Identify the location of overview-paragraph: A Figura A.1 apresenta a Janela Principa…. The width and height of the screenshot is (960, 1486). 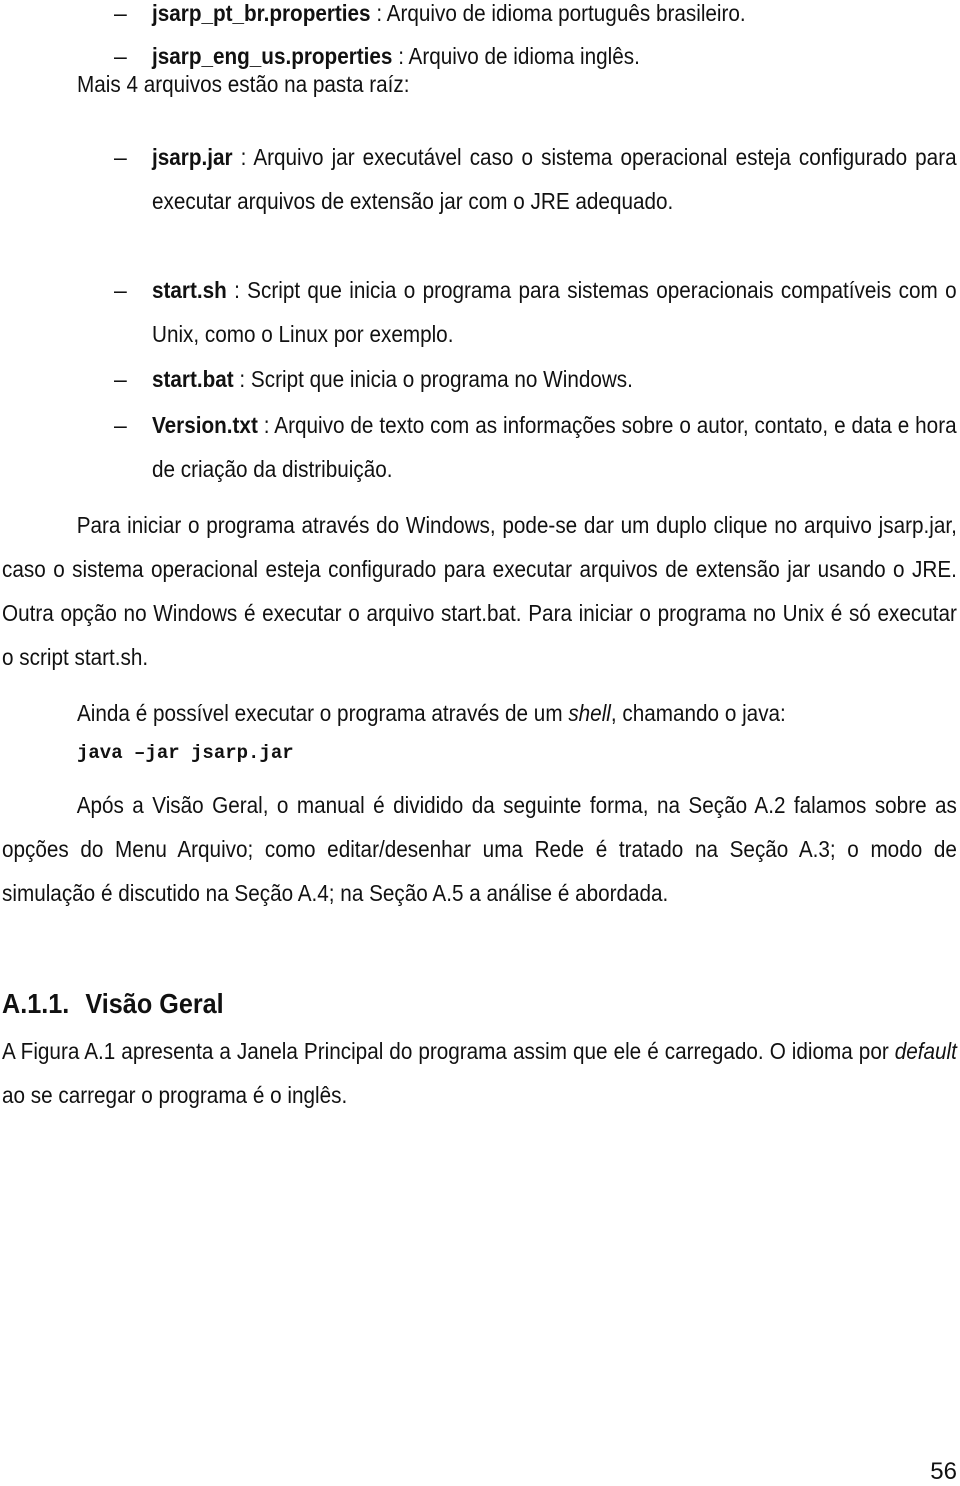
(479, 1073).